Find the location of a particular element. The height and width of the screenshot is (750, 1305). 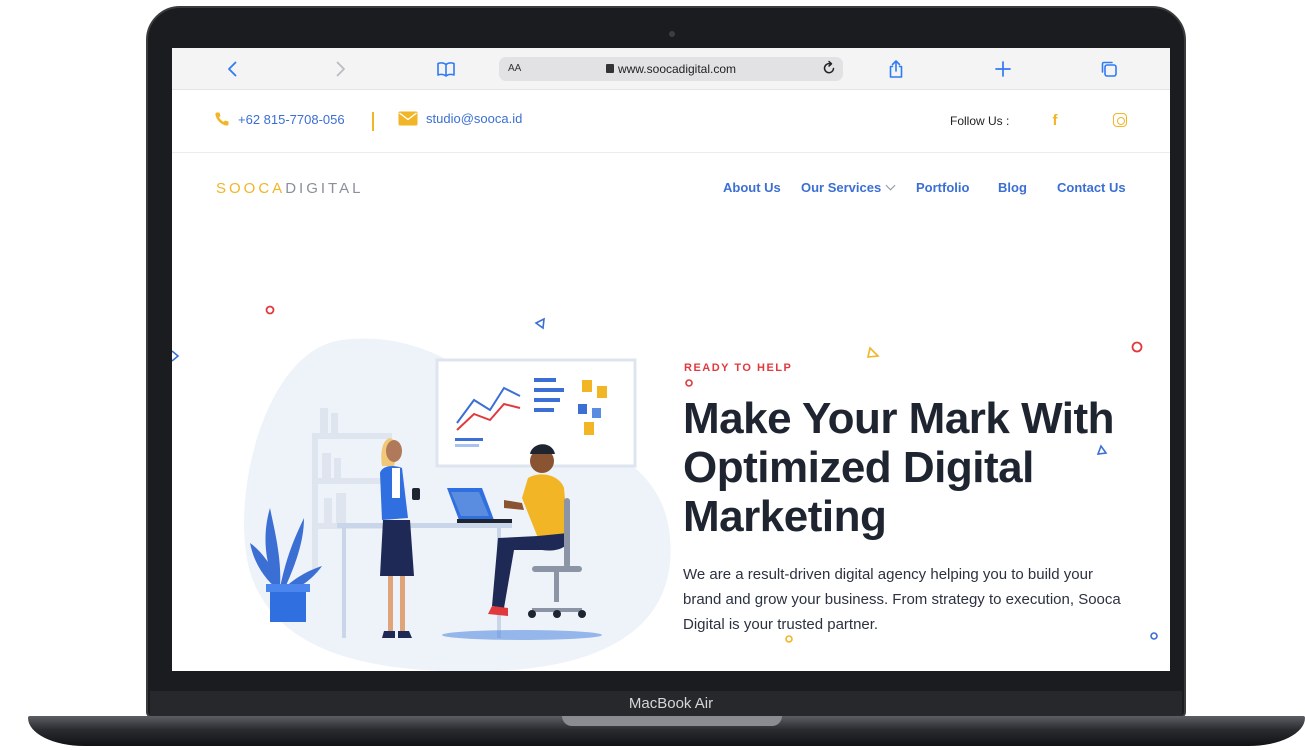

laptop-notch is located at coordinates (672, 721).